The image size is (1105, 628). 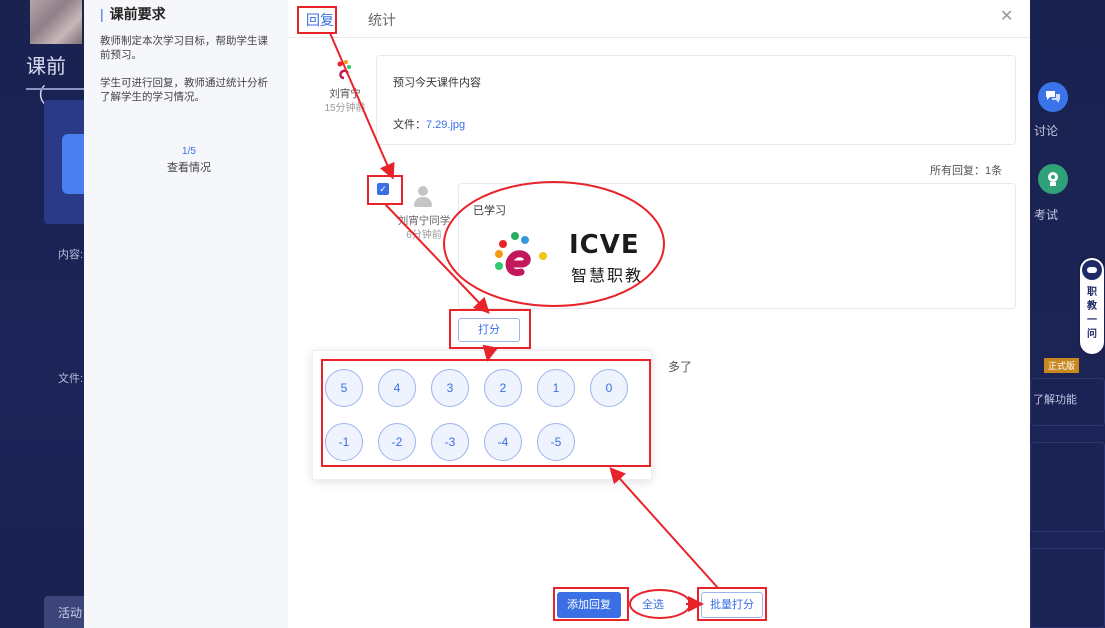 What do you see at coordinates (344, 70) in the screenshot?
I see `teacher-avatar-icon` at bounding box center [344, 70].